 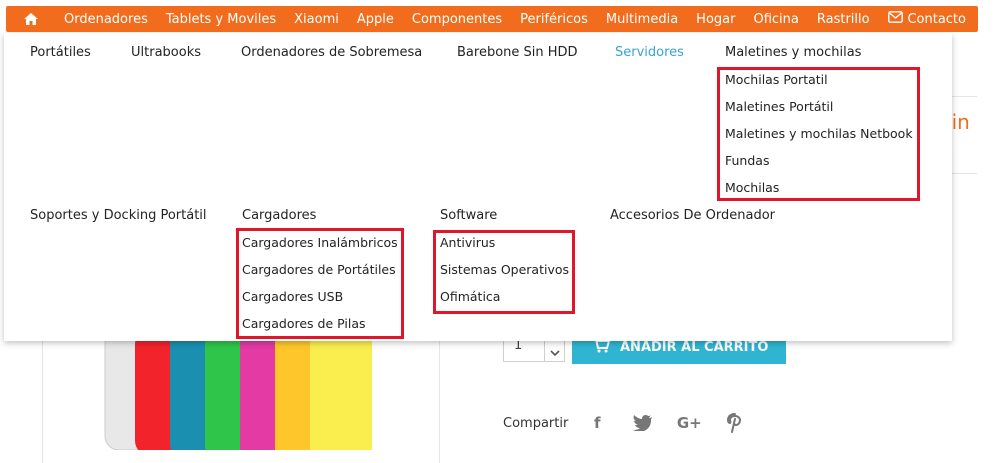 I want to click on submenu-ofimatica: Ofimática, so click(x=504, y=296).